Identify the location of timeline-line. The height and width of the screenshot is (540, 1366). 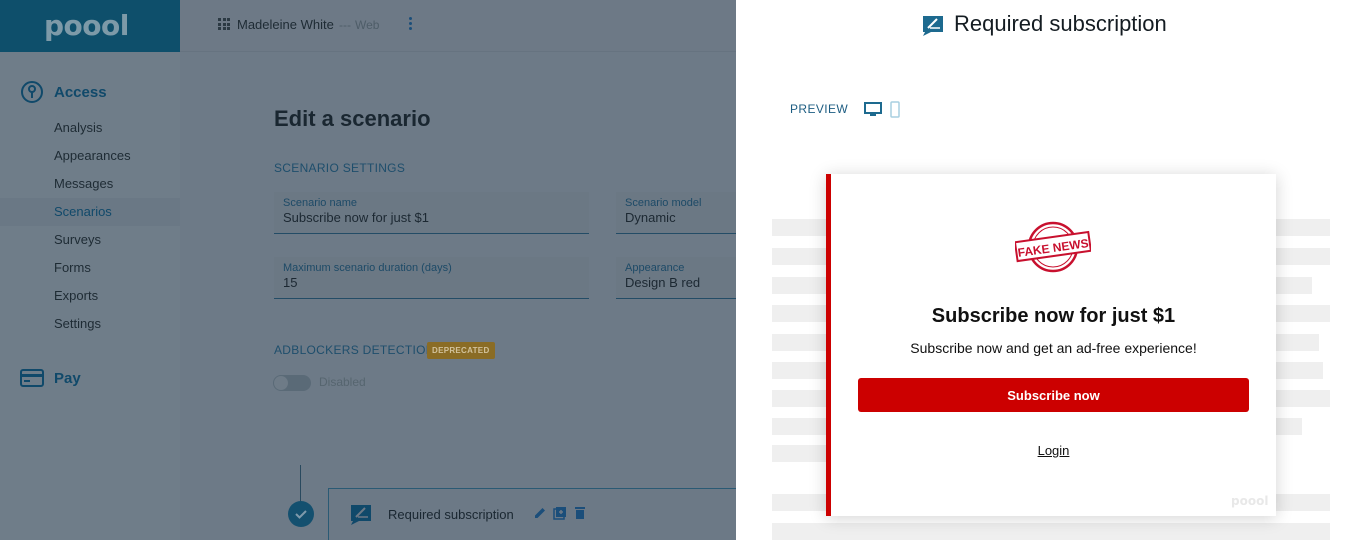
(300, 485).